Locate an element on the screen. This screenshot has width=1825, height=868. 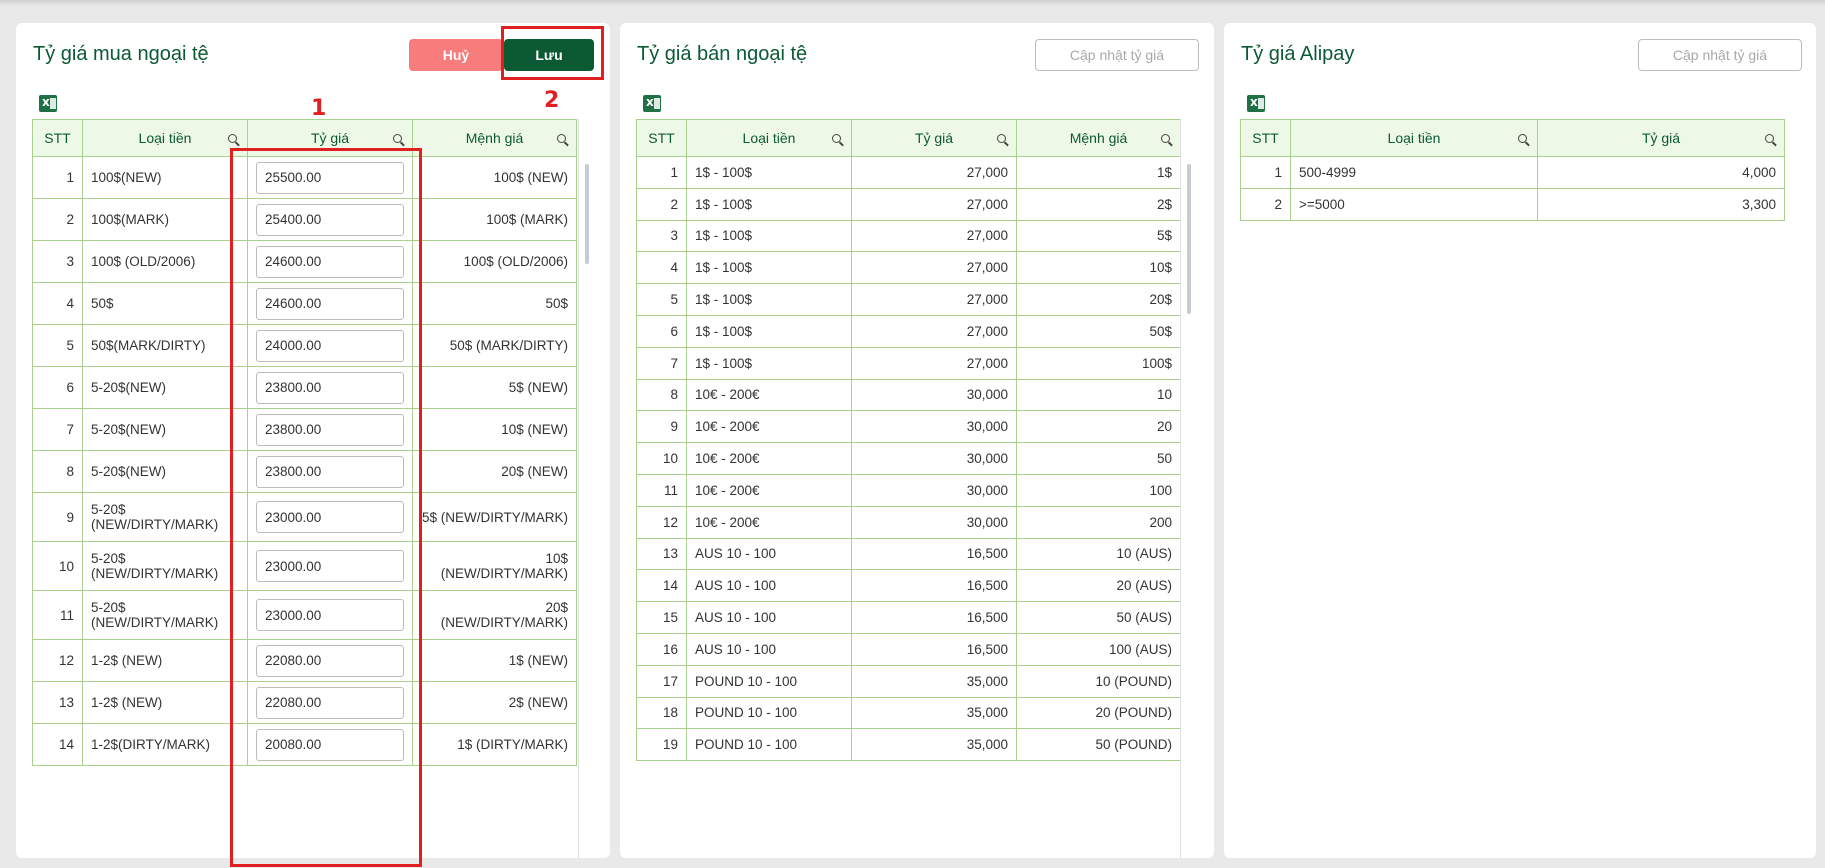
rate-cell: 4,000 is located at coordinates (1661, 172).